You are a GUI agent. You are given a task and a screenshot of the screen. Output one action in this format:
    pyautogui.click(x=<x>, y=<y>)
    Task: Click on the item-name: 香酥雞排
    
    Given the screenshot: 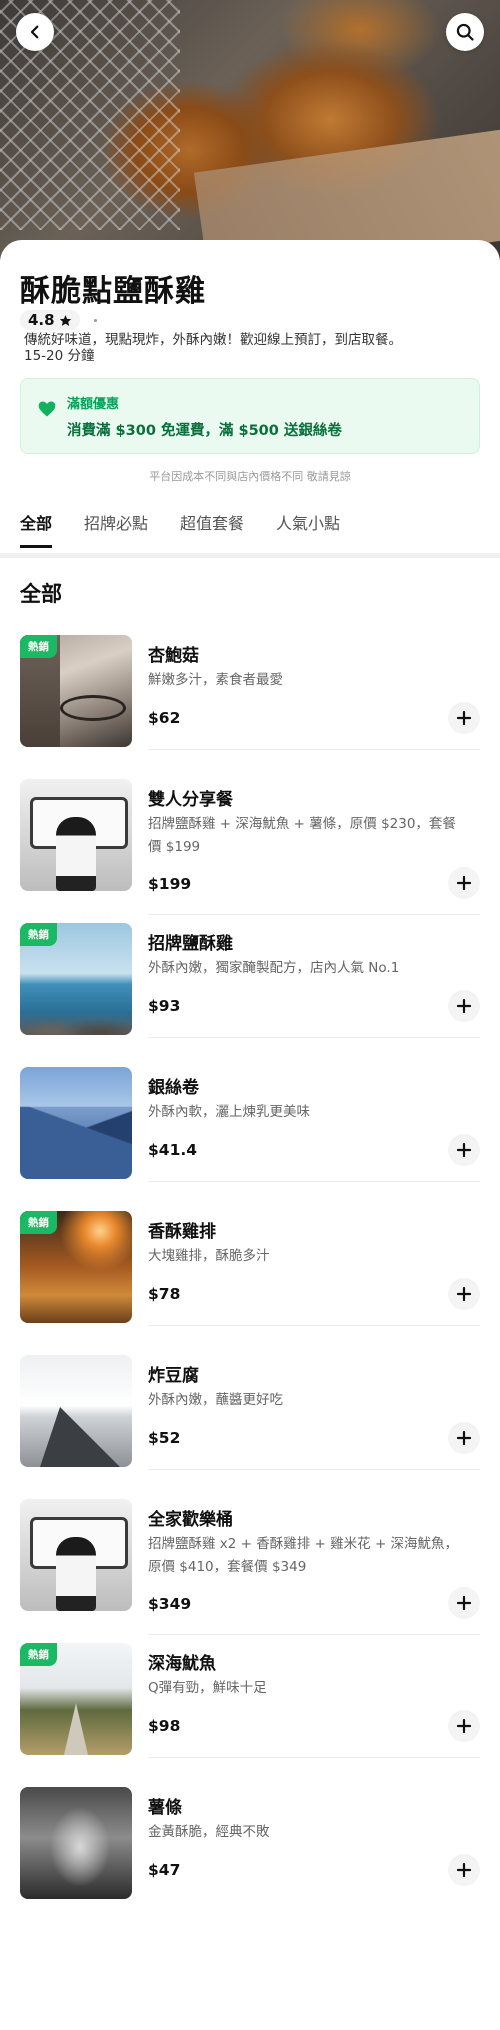 What is the action you would take?
    pyautogui.click(x=182, y=1232)
    